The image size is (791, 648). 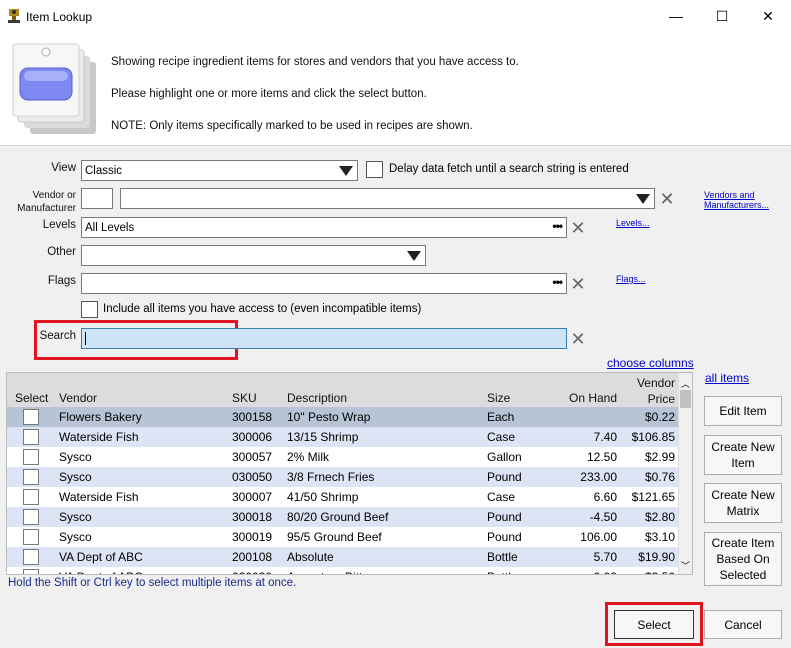 I want to click on vendor-dropdown, so click(x=387, y=198).